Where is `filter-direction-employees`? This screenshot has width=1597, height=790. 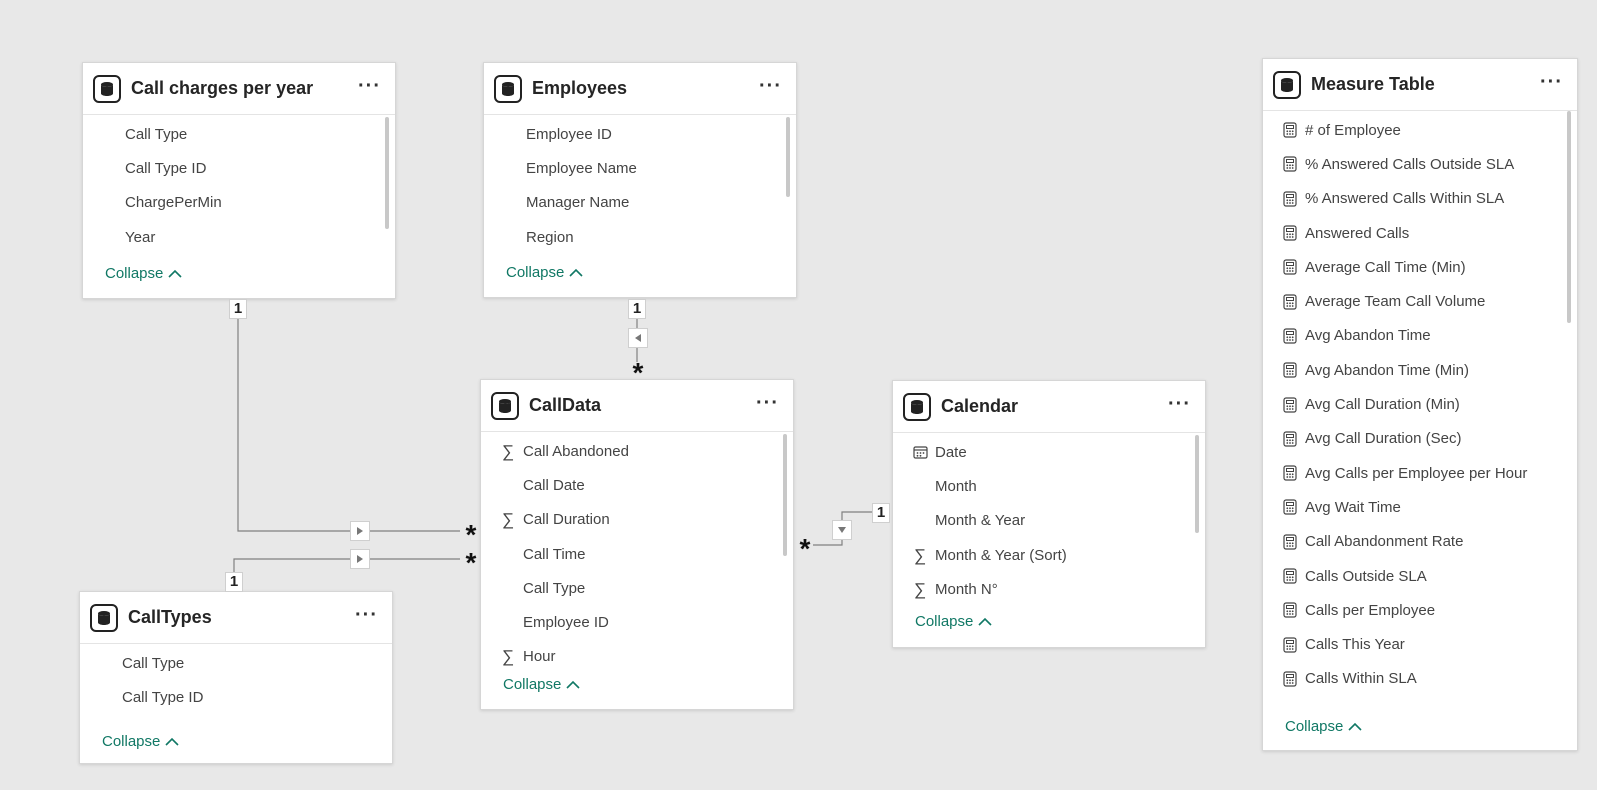
filter-direction-employees is located at coordinates (638, 338).